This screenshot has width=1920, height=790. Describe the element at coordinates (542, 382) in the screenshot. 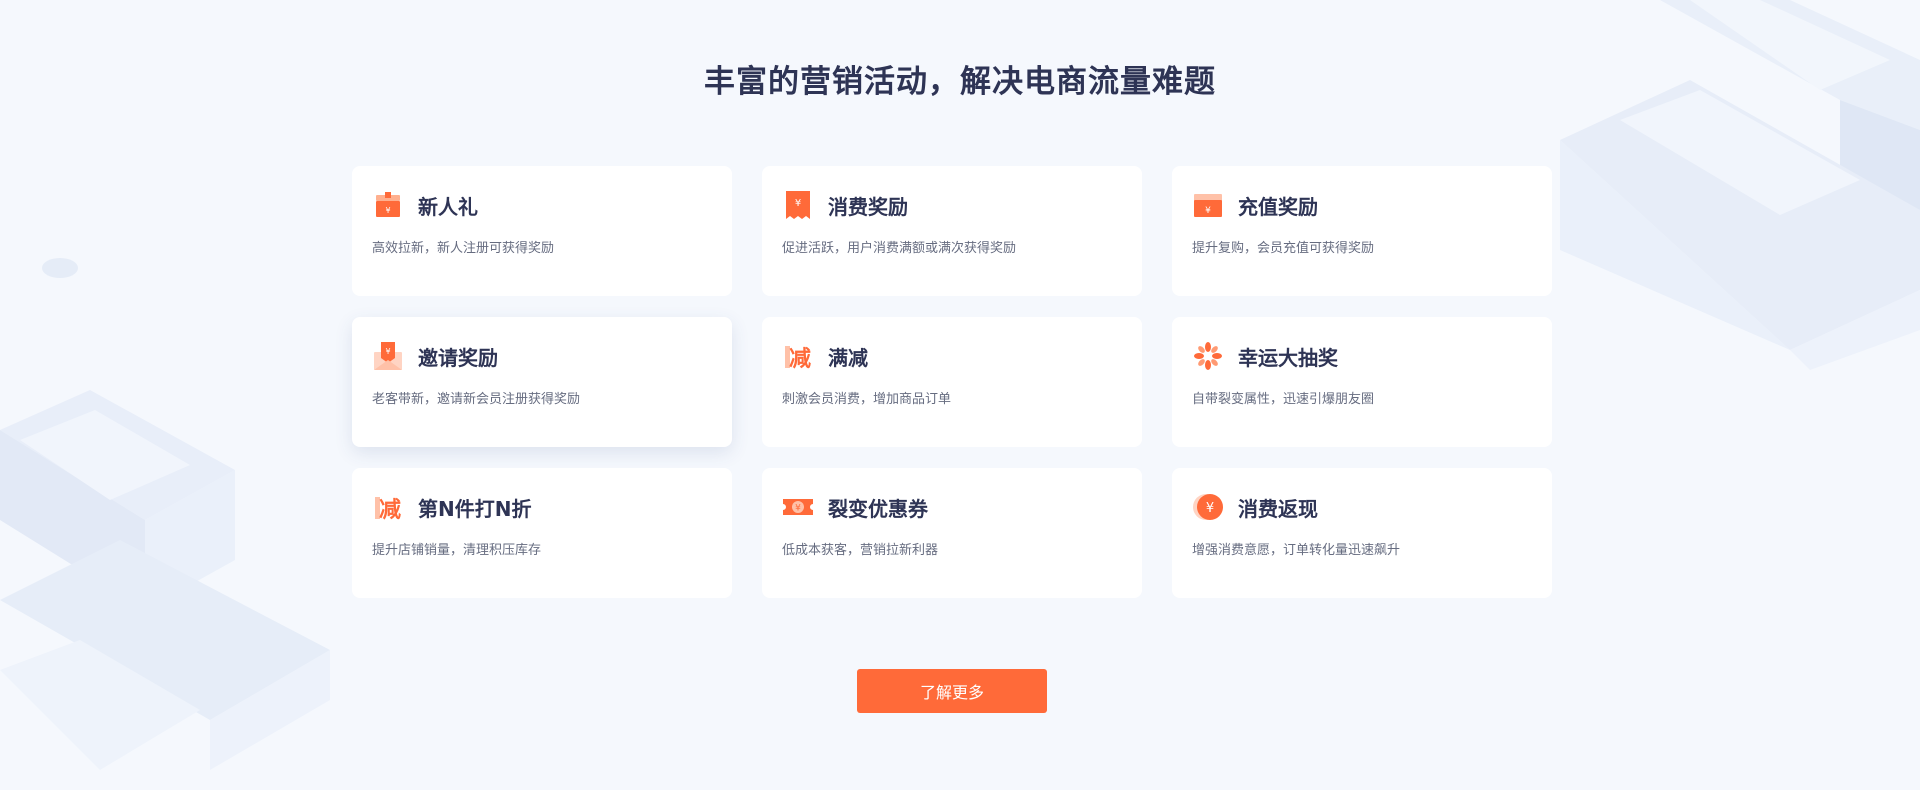

I see `card-invite-reward: ¥ 邀请奖励 老客带新，邀请新会员注册获得奖励` at that location.